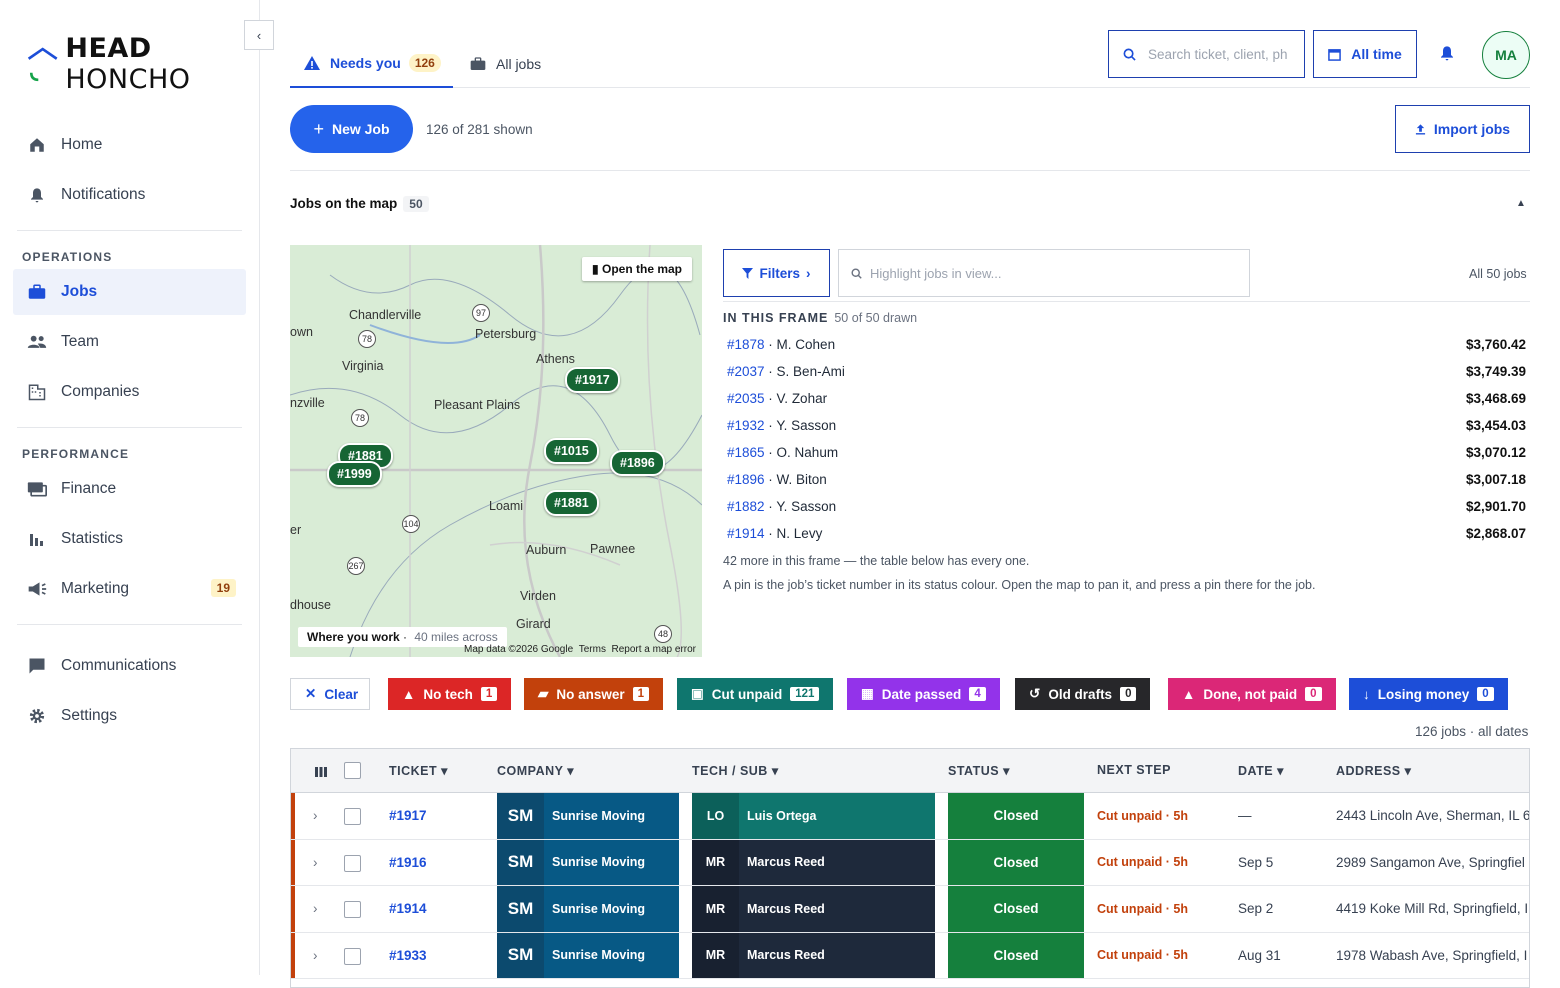 Image resolution: width=1560 pixels, height=988 pixels. What do you see at coordinates (1206, 54) in the screenshot?
I see `search-input: Search ticket, client, ph` at bounding box center [1206, 54].